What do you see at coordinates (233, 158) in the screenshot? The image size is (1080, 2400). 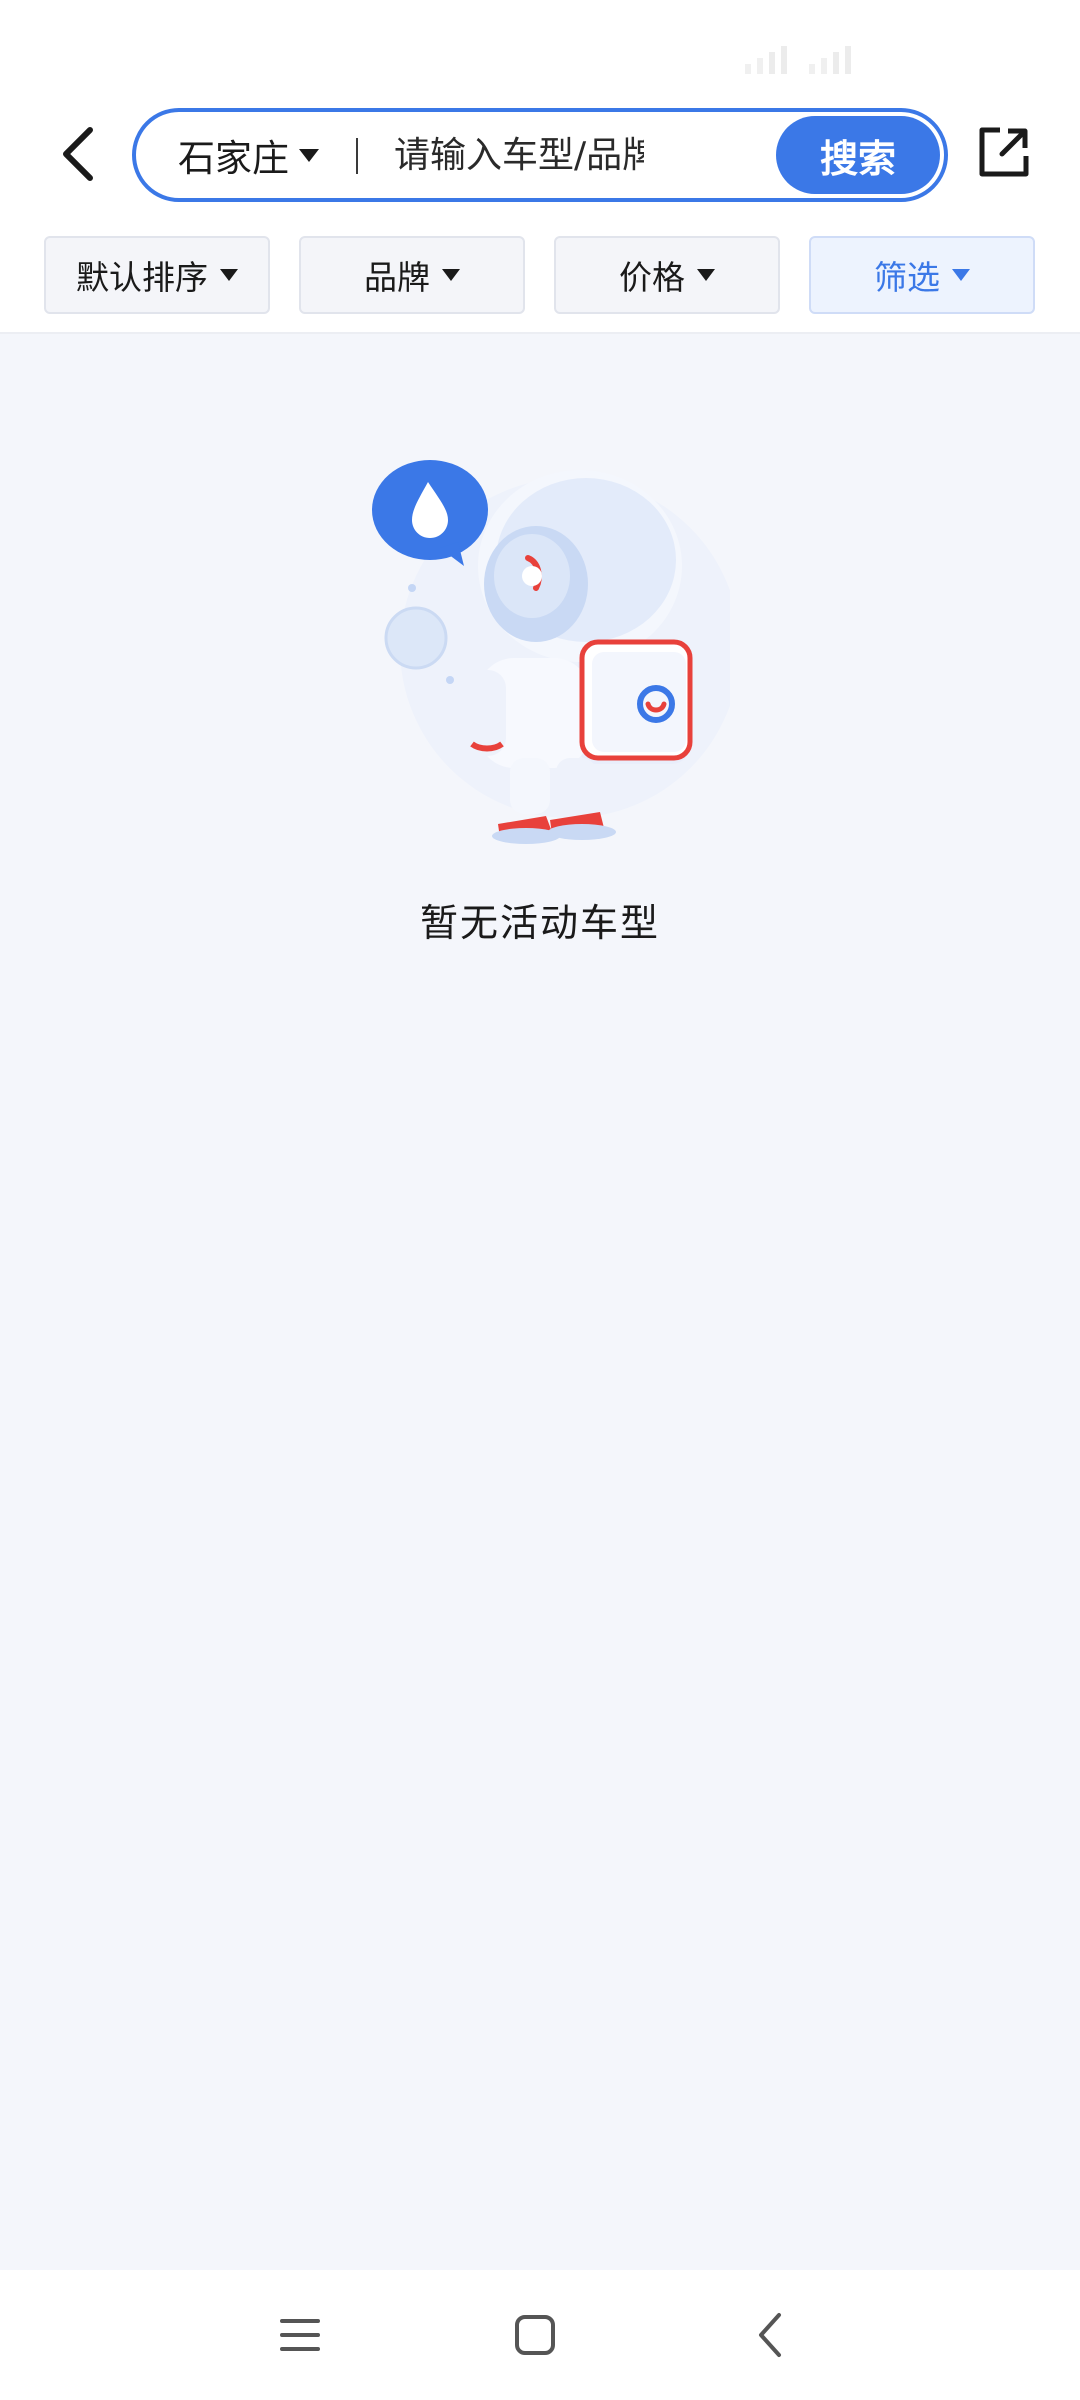 I see `city-label: 石家庄` at bounding box center [233, 158].